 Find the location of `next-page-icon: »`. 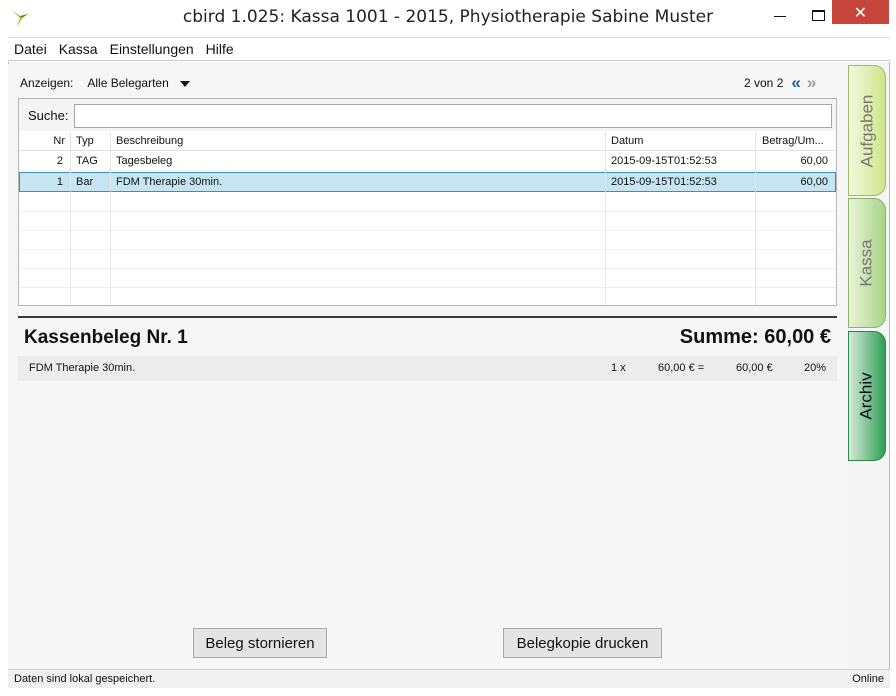

next-page-icon: » is located at coordinates (811, 82).